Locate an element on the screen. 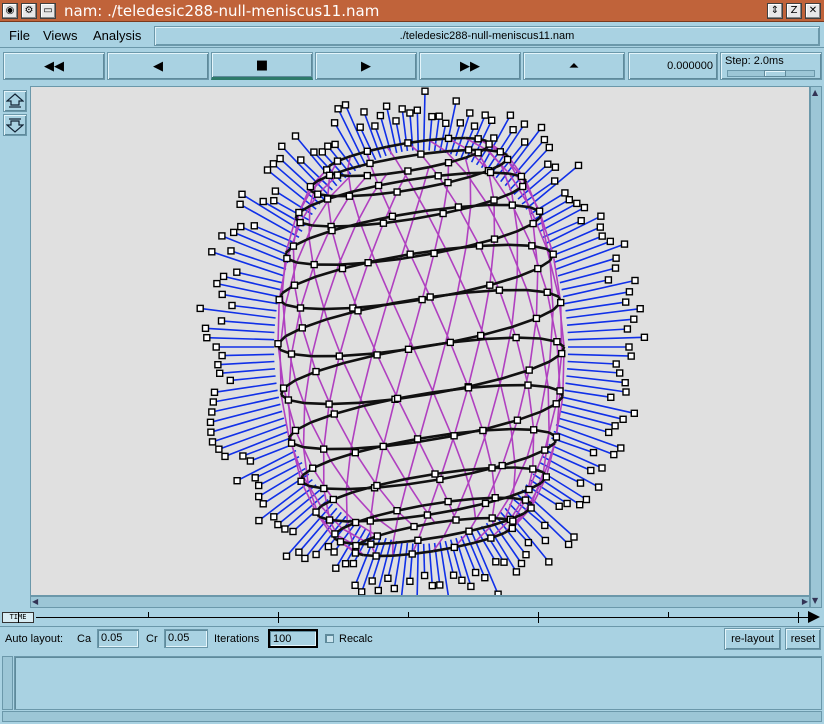 This screenshot has height=724, width=824. step-back-button: ◀ is located at coordinates (158, 66).